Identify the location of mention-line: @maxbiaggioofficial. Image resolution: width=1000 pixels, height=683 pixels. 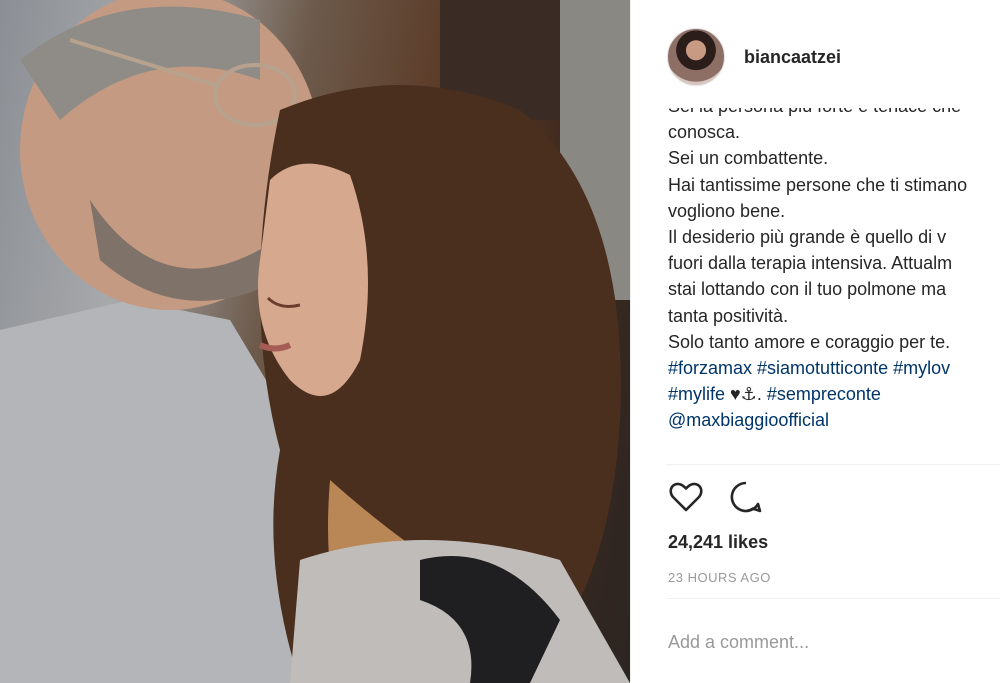
(834, 420).